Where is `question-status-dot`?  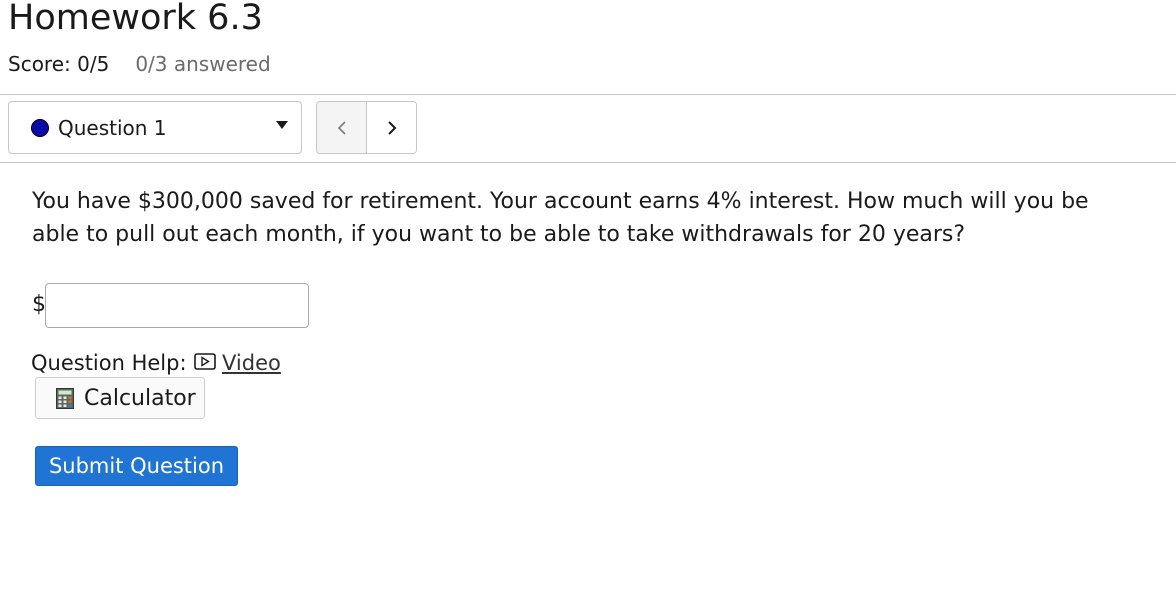 question-status-dot is located at coordinates (40, 128).